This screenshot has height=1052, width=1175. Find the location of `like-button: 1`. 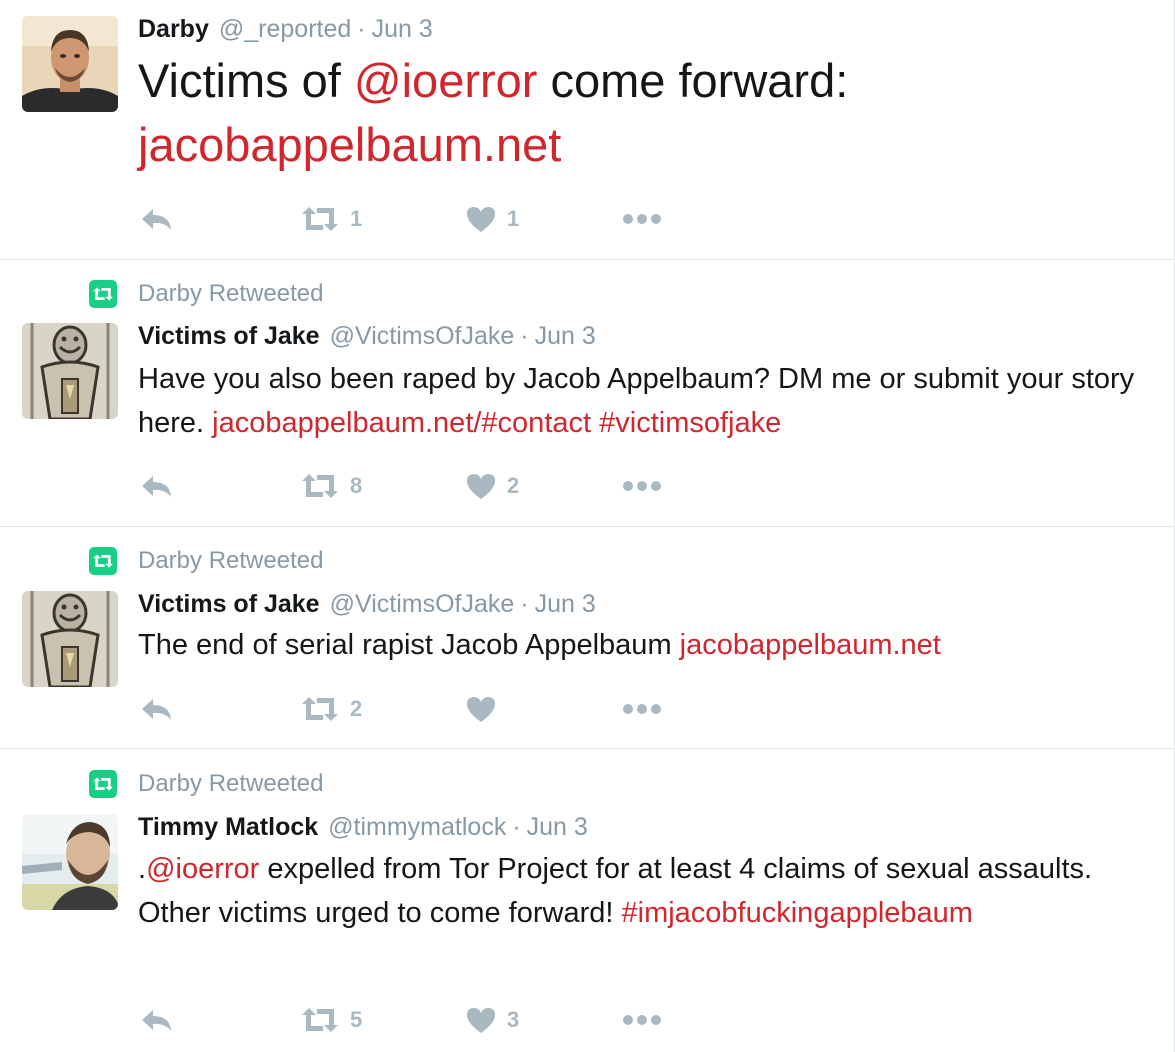

like-button: 1 is located at coordinates (492, 219).